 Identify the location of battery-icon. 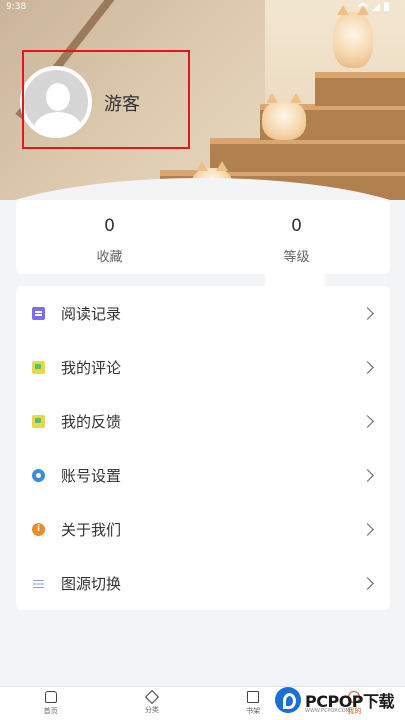
(386, 6).